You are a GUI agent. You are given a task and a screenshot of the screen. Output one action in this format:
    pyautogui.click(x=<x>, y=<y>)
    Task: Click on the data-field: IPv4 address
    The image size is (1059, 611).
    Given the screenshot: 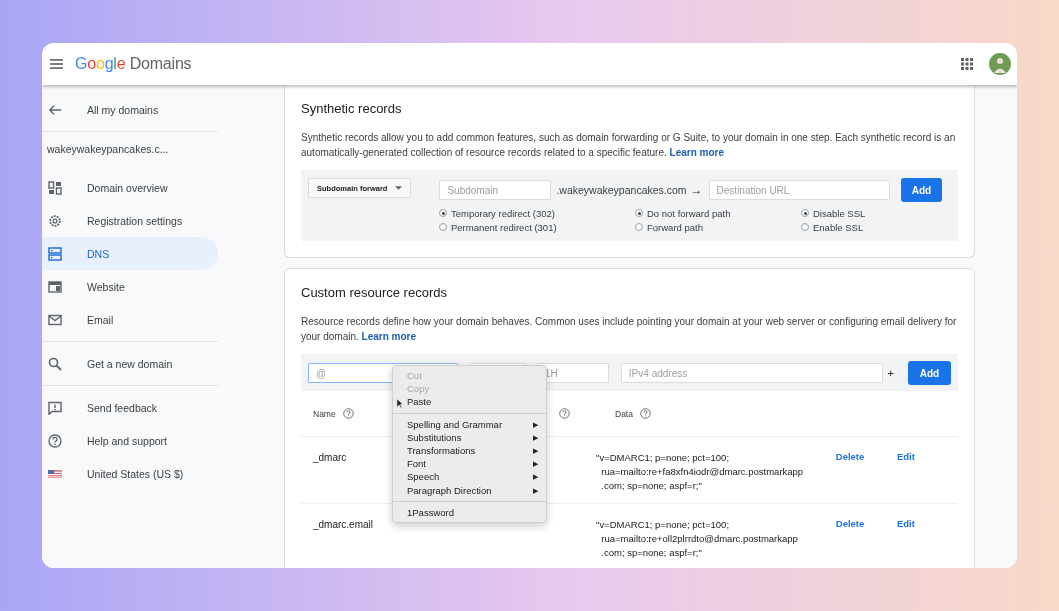 What is the action you would take?
    pyautogui.click(x=751, y=373)
    